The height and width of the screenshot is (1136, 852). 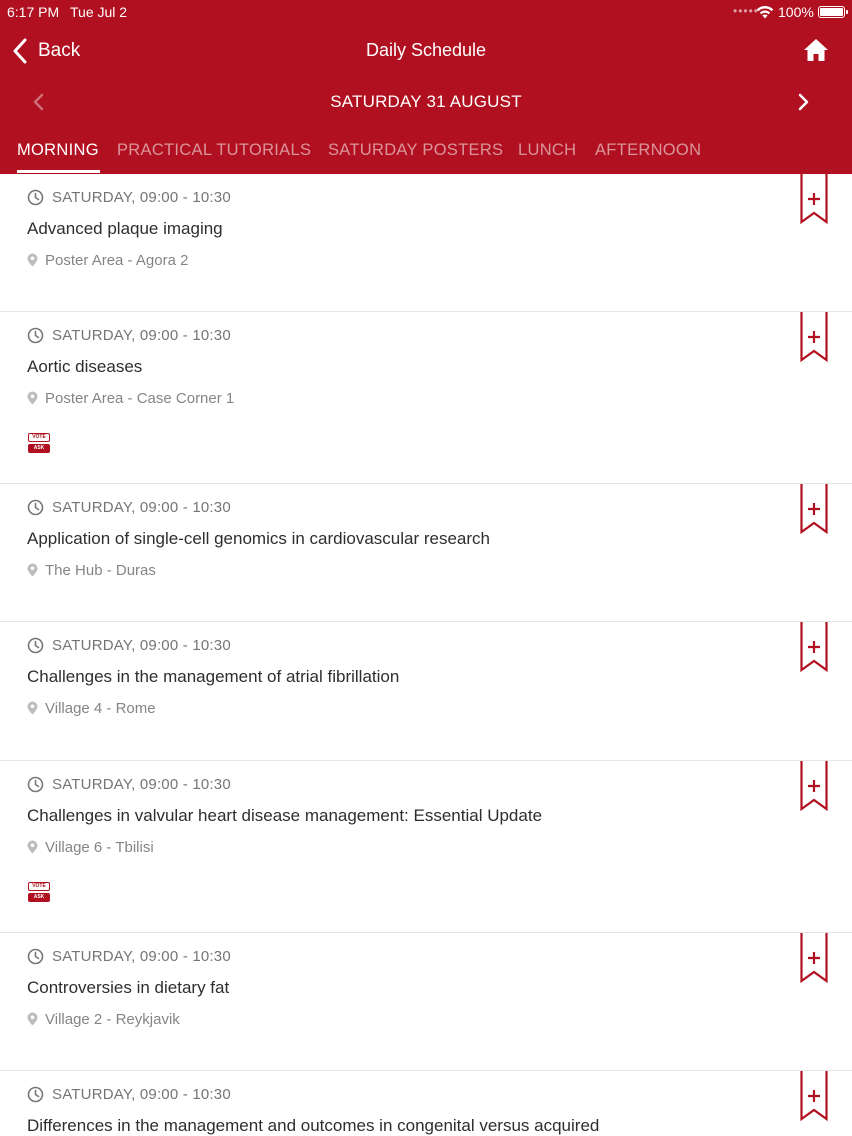 I want to click on date-navigator: SATURDAY 31 AUGUST, so click(x=426, y=102).